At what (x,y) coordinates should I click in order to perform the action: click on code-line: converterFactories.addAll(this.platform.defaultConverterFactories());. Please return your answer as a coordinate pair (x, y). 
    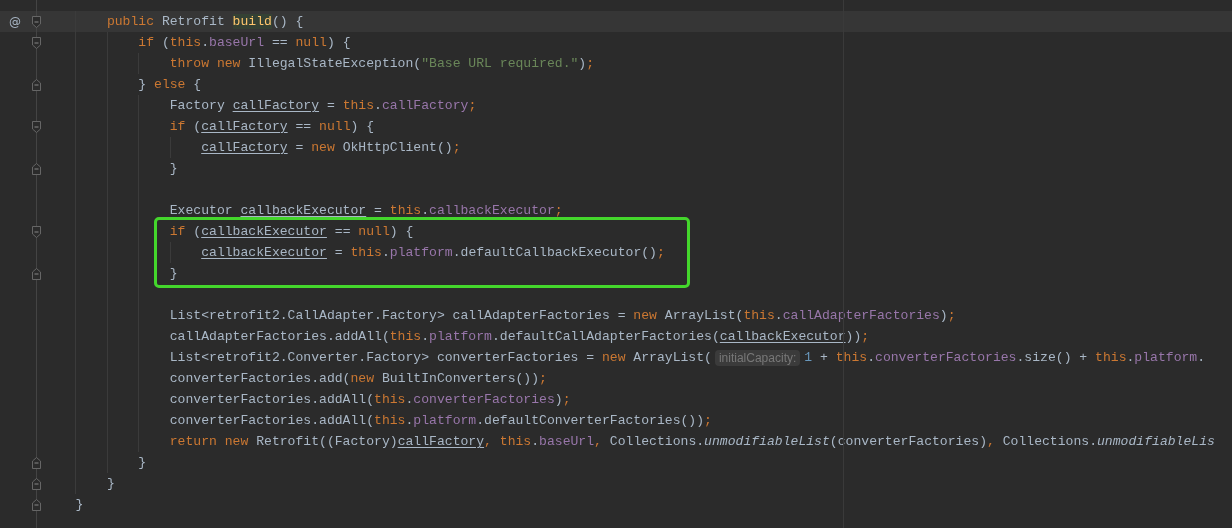
    Looking at the image, I should click on (378, 420).